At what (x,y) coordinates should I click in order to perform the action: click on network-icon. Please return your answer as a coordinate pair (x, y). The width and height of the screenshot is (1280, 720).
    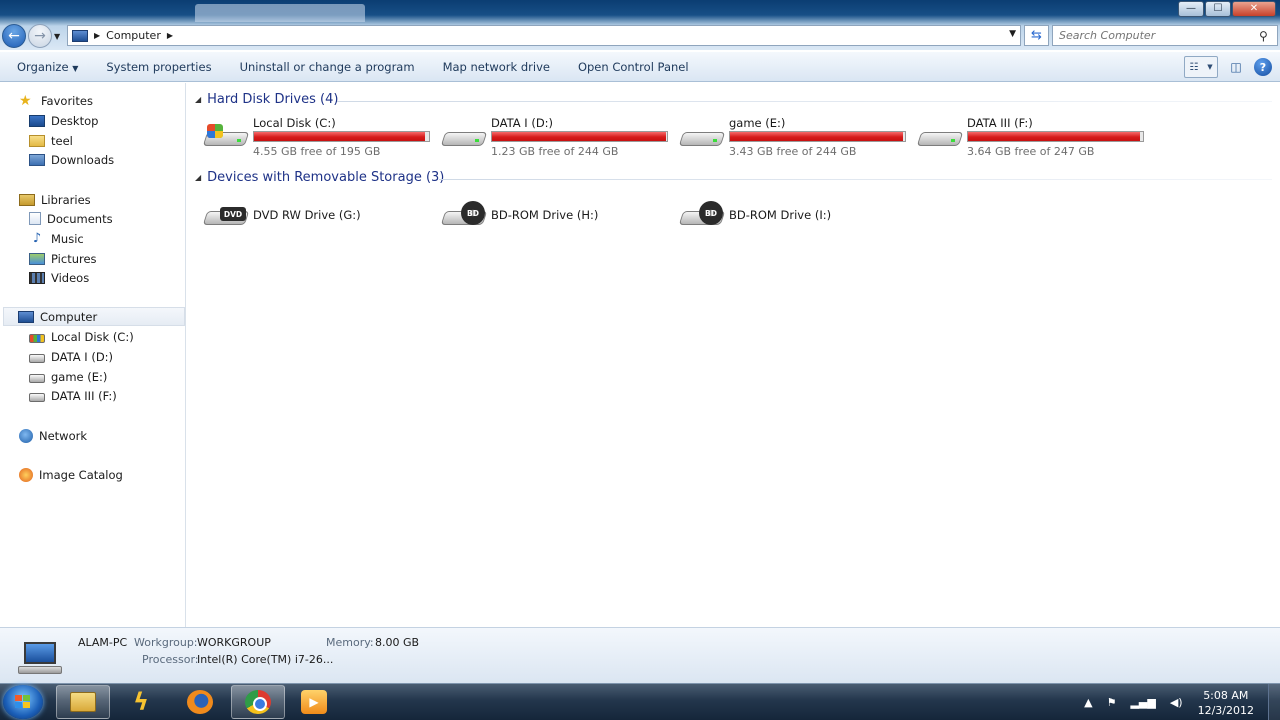
    Looking at the image, I should click on (26, 435).